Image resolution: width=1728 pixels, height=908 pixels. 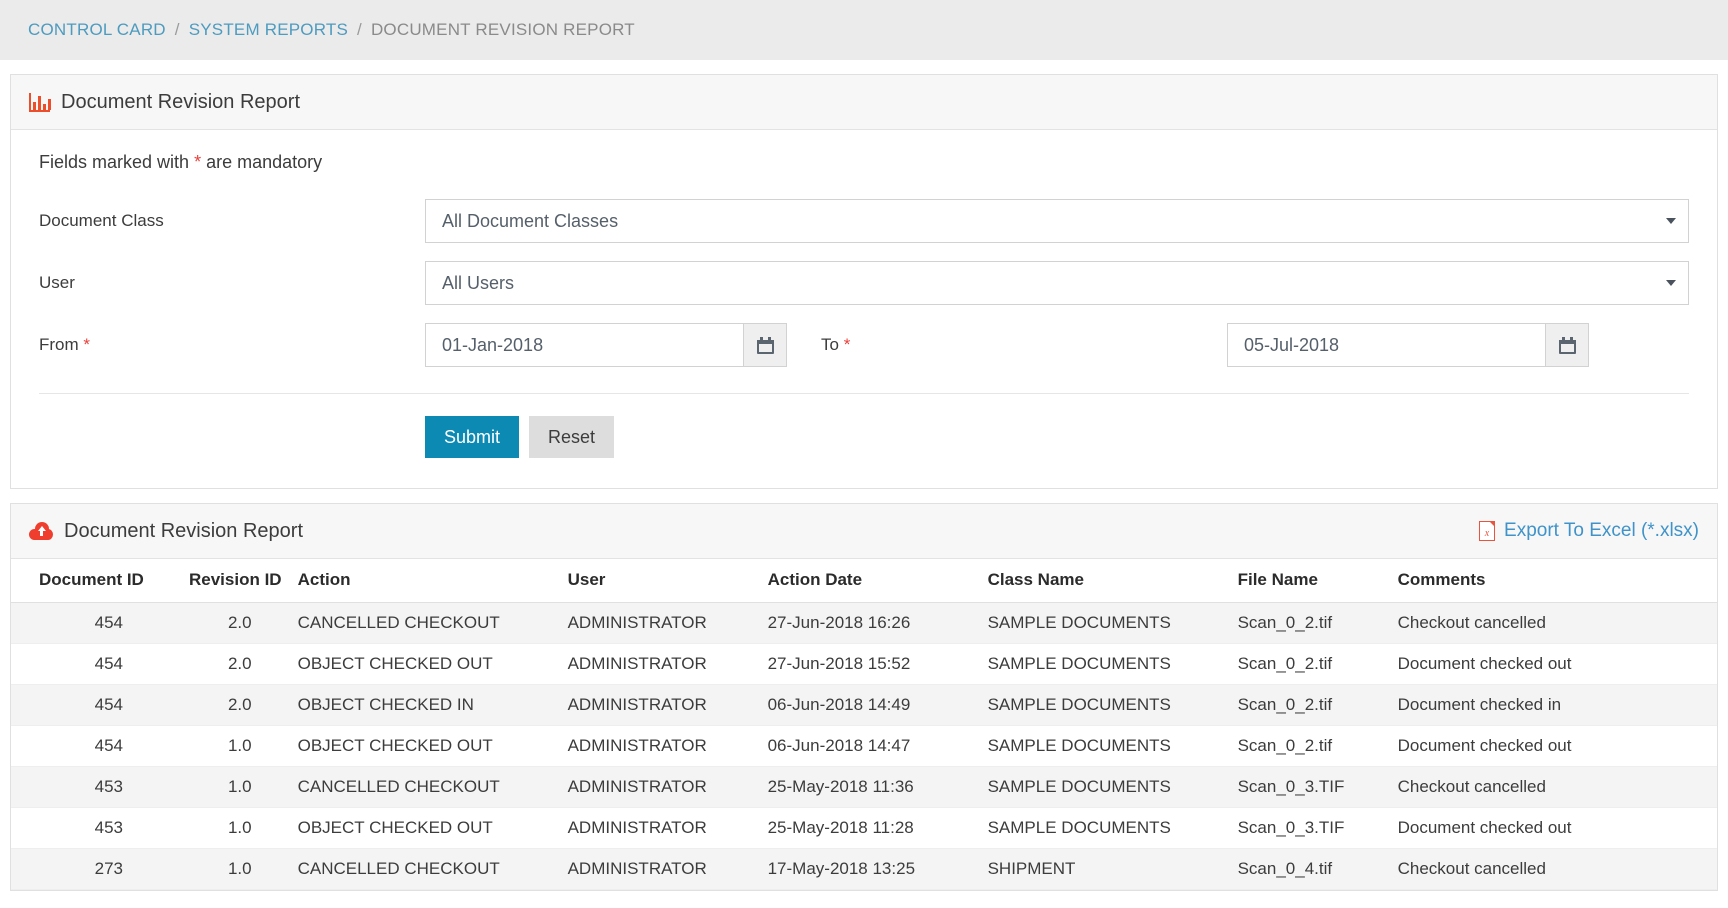 What do you see at coordinates (180, 101) in the screenshot?
I see `filter-panel-title: Document Revision Report` at bounding box center [180, 101].